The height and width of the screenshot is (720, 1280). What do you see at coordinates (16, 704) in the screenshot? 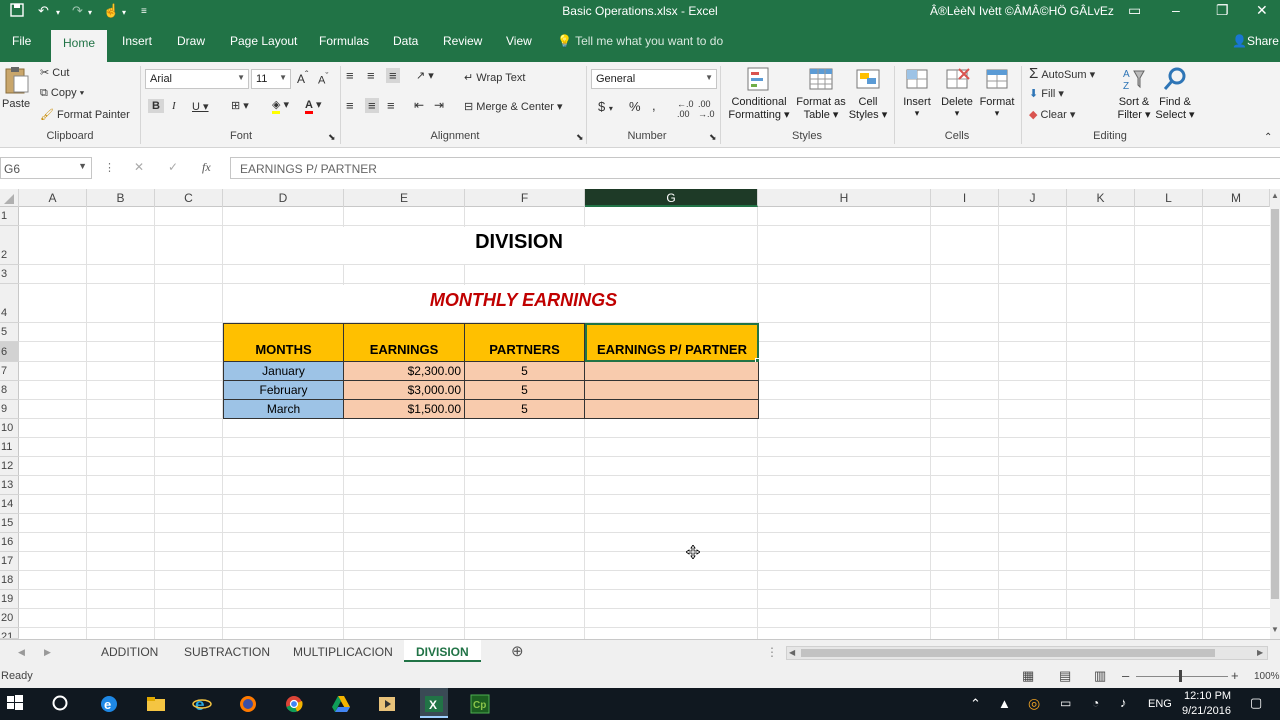
I see `windows-start-icon` at bounding box center [16, 704].